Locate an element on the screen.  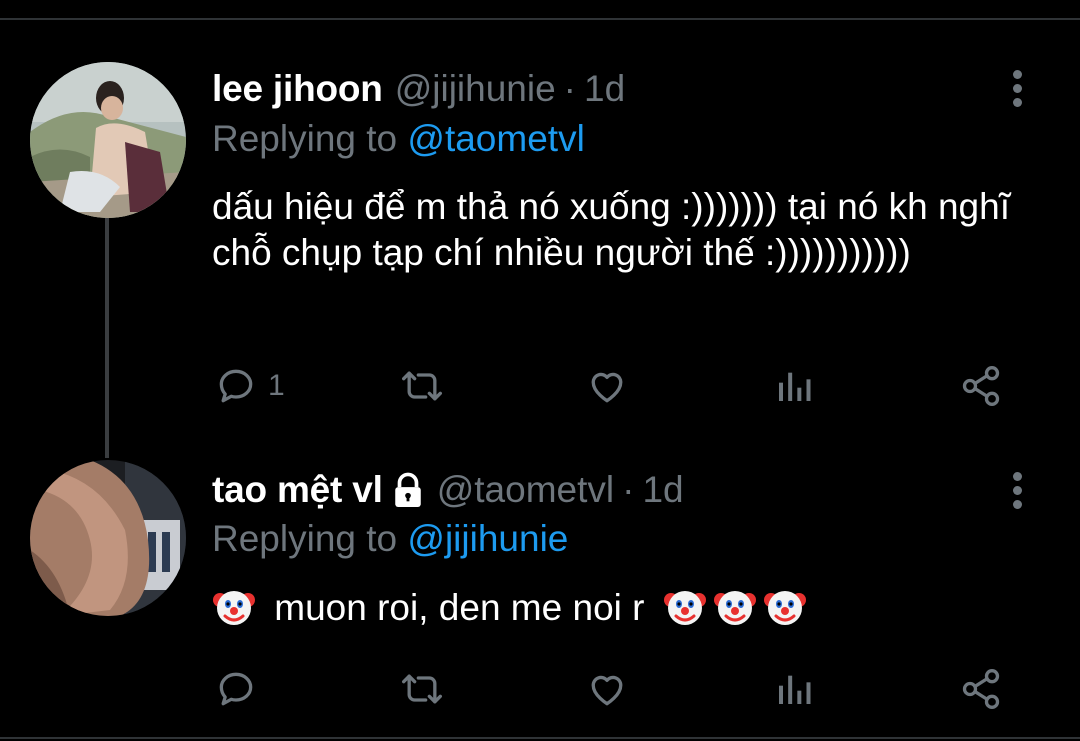
bottom-divider is located at coordinates (540, 738).